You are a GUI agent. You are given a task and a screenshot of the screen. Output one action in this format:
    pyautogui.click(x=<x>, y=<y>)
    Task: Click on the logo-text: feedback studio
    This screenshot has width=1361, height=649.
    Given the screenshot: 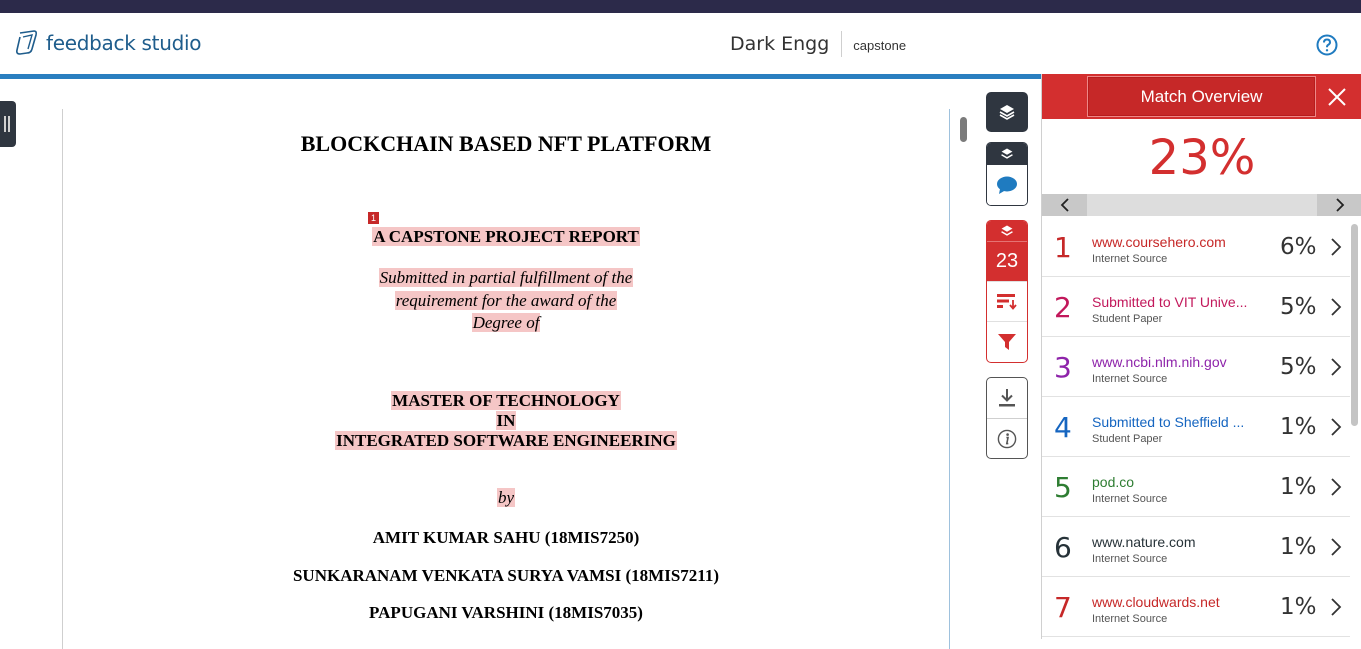 What is the action you would take?
    pyautogui.click(x=124, y=43)
    